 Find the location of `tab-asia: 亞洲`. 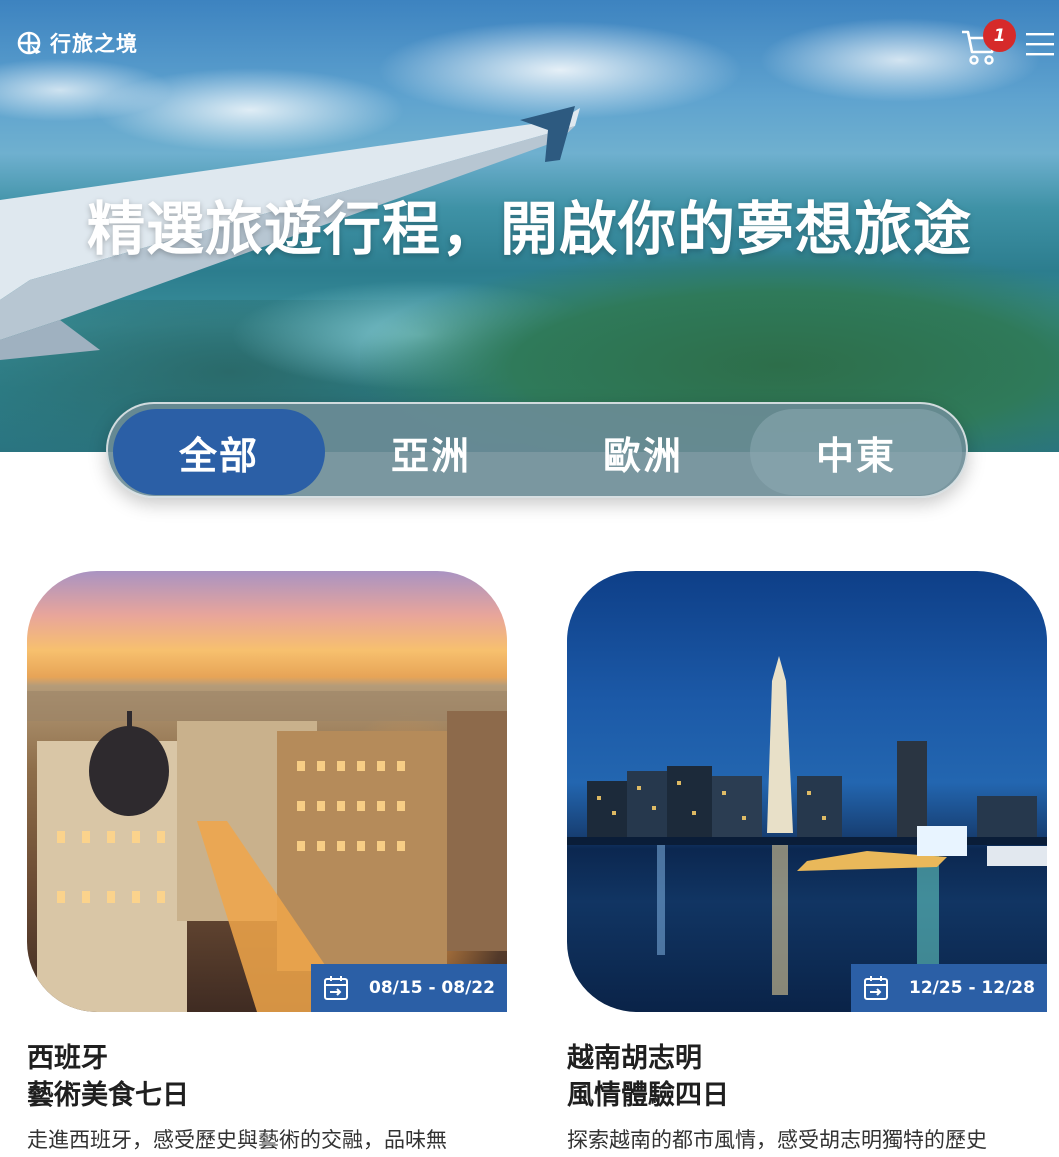

tab-asia: 亞洲 is located at coordinates (431, 452).